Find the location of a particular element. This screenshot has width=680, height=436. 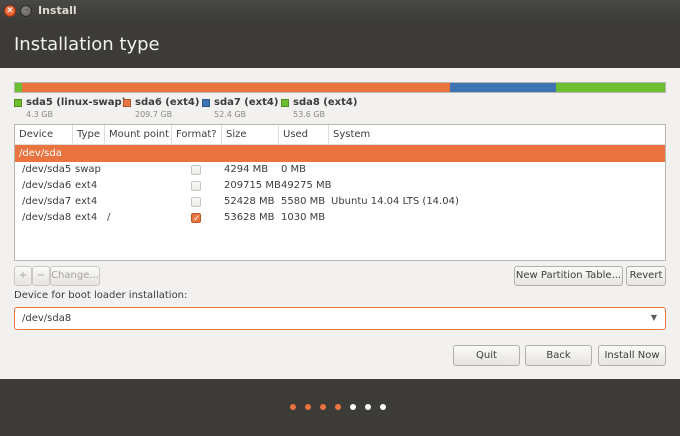

close-icon: ✕ is located at coordinates (10, 11).